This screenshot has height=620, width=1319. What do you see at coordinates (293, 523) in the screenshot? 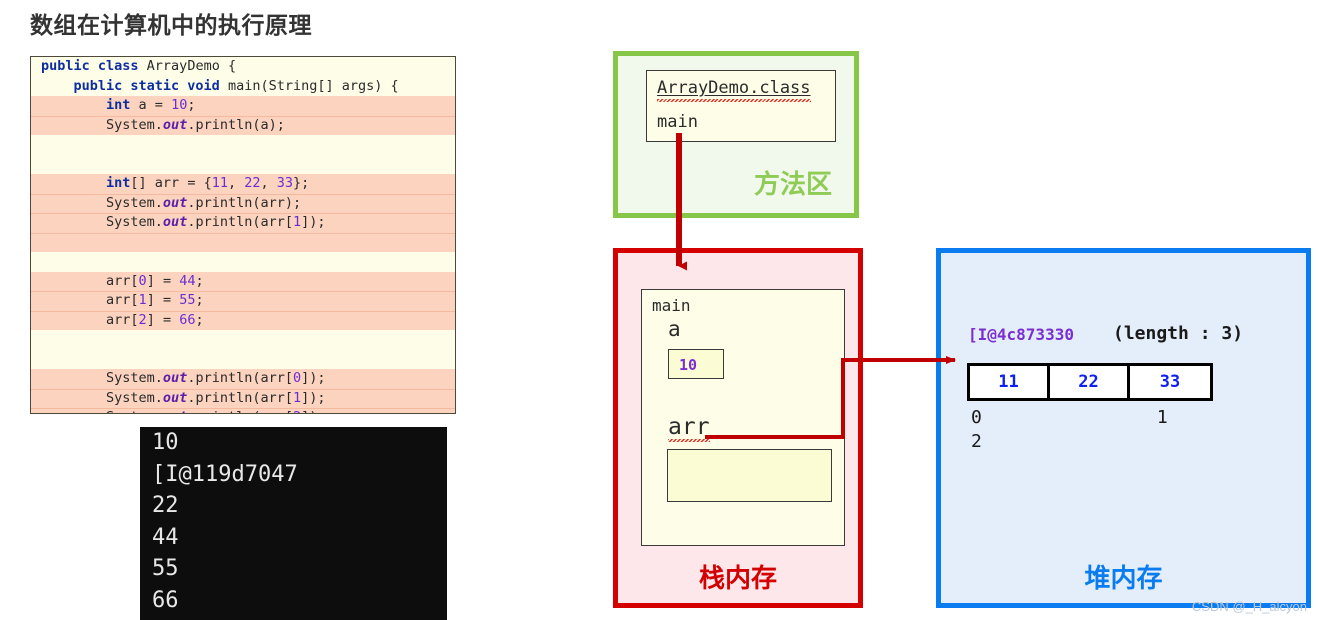
I see `console-output: 10 [I@119d7047 22 44 55 66` at bounding box center [293, 523].